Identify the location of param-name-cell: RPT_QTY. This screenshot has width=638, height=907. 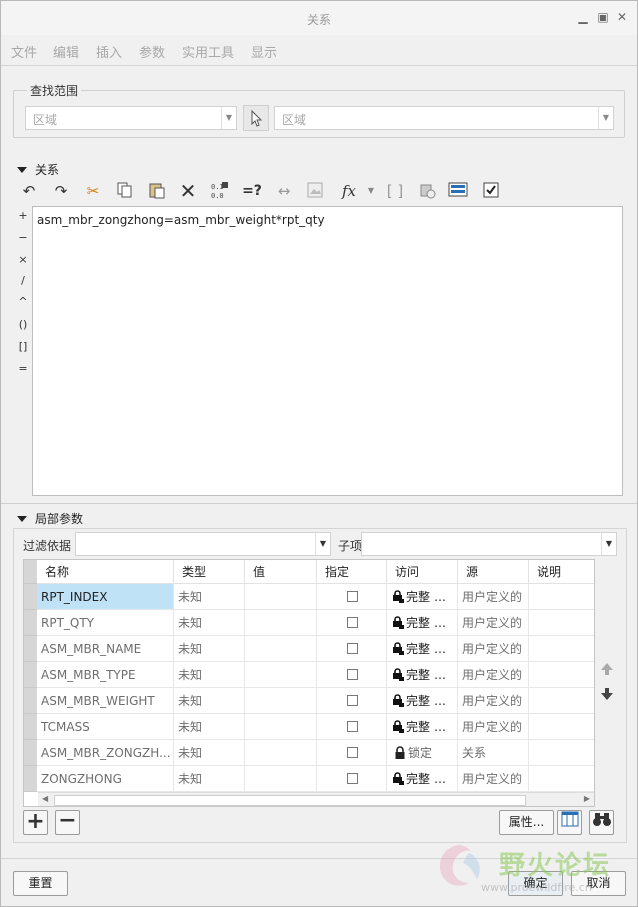
(105, 623).